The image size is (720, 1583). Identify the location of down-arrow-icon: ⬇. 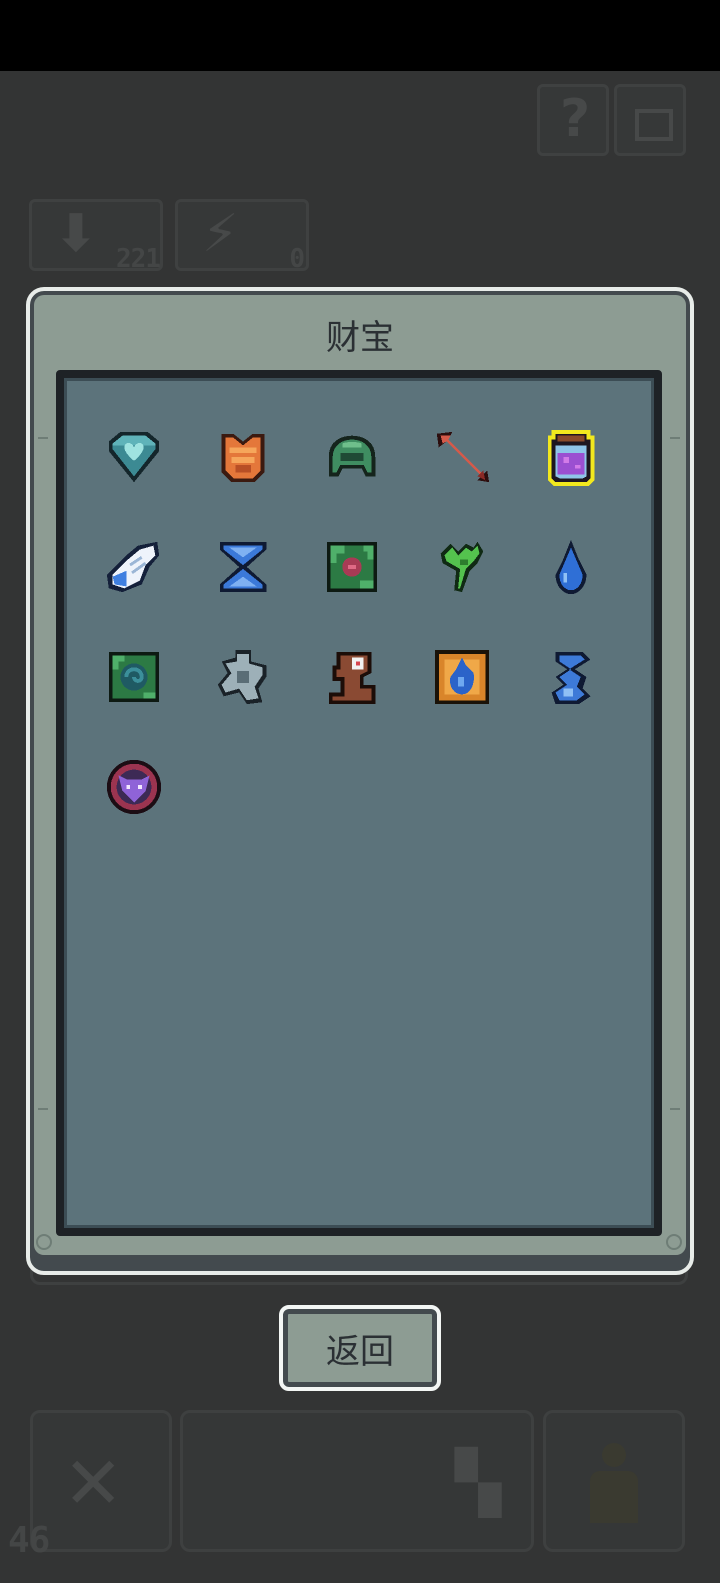
(76, 234).